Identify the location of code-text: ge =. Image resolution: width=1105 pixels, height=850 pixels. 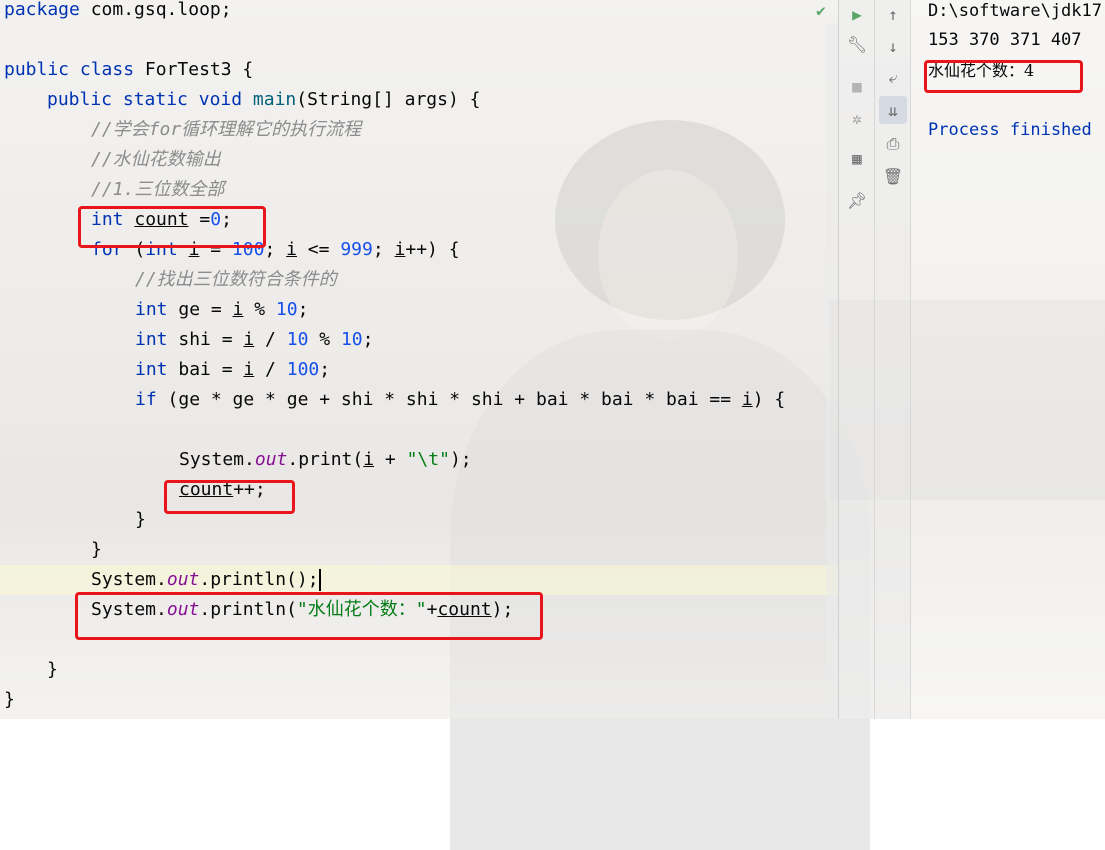
(200, 309).